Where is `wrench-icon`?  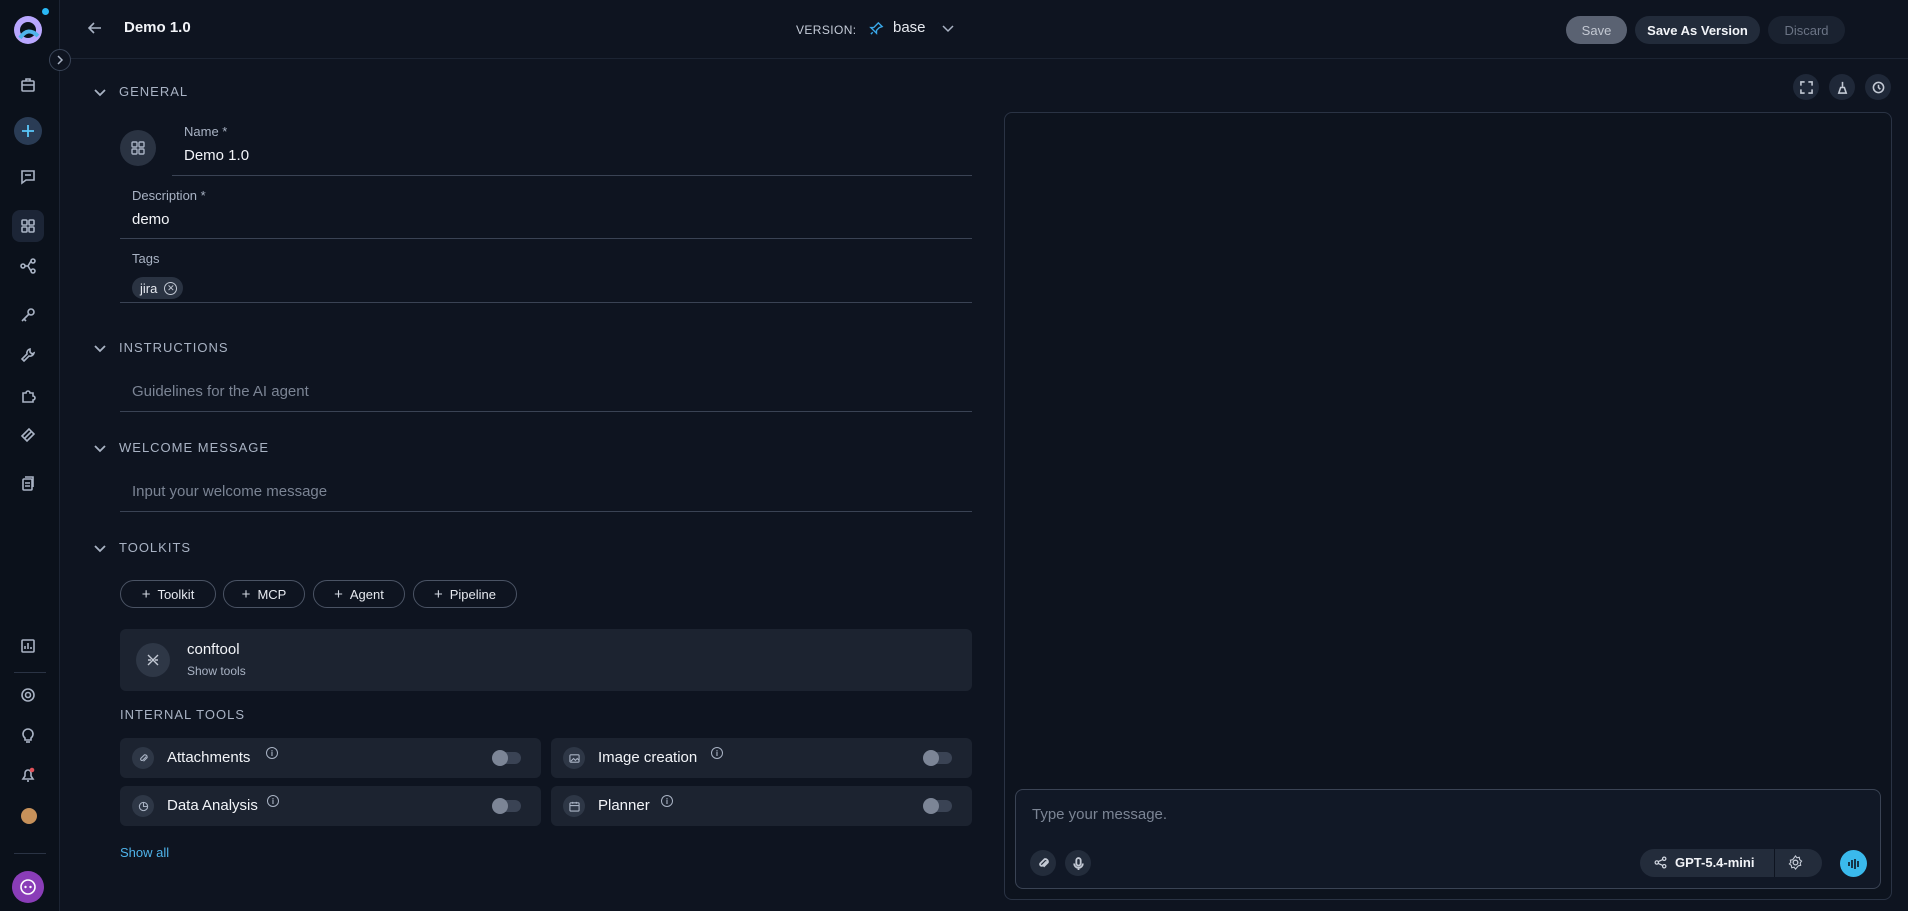 wrench-icon is located at coordinates (28, 355).